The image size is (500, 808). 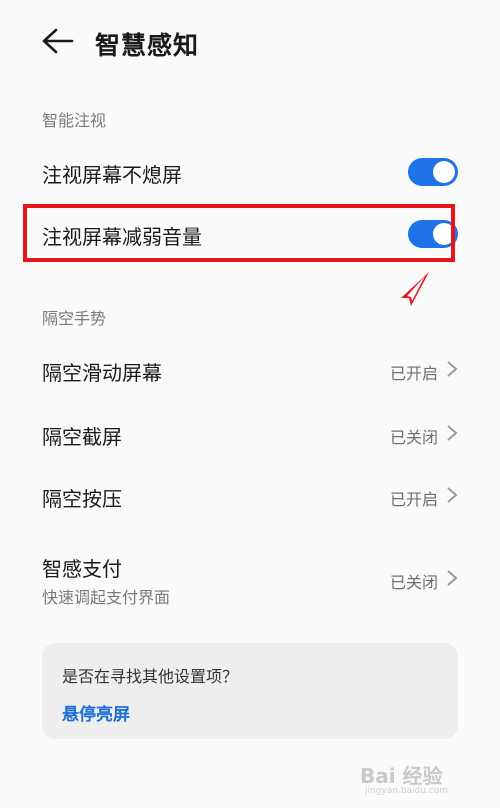 What do you see at coordinates (96, 712) in the screenshot?
I see `suggestion-link: 悬停亮屏` at bounding box center [96, 712].